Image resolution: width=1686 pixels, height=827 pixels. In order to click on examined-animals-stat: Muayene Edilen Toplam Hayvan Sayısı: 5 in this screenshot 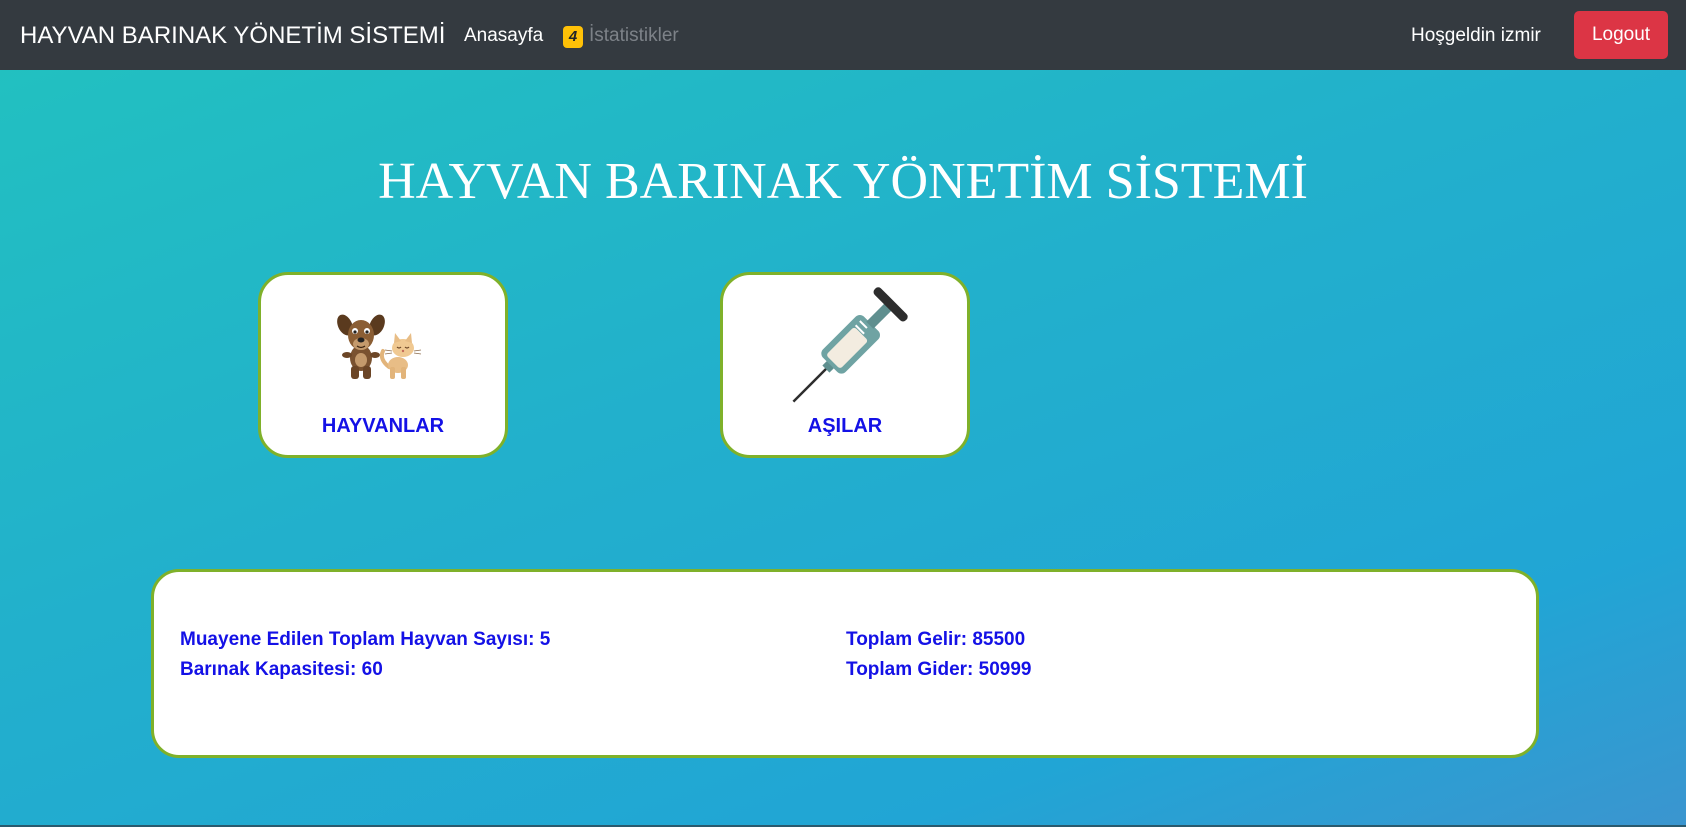, I will do `click(365, 639)`.